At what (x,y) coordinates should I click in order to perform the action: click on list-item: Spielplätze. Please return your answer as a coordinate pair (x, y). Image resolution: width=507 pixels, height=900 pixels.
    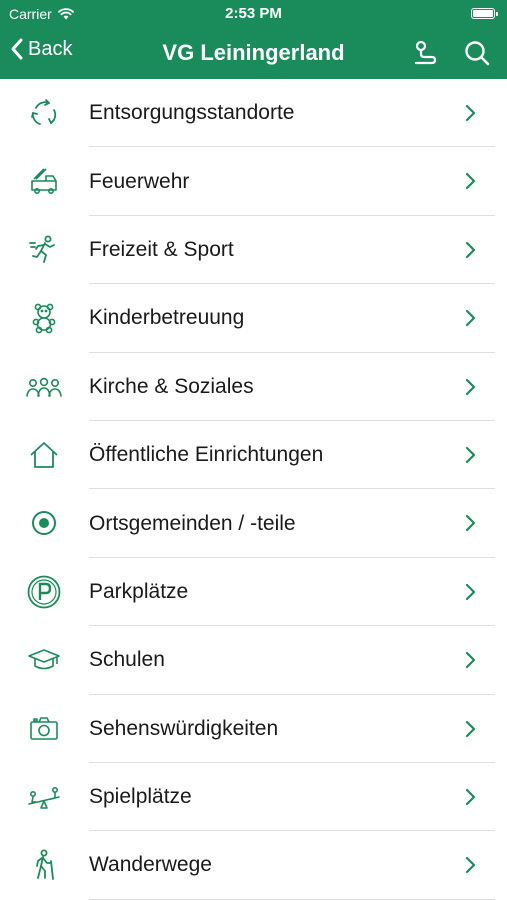
    Looking at the image, I should click on (253, 797).